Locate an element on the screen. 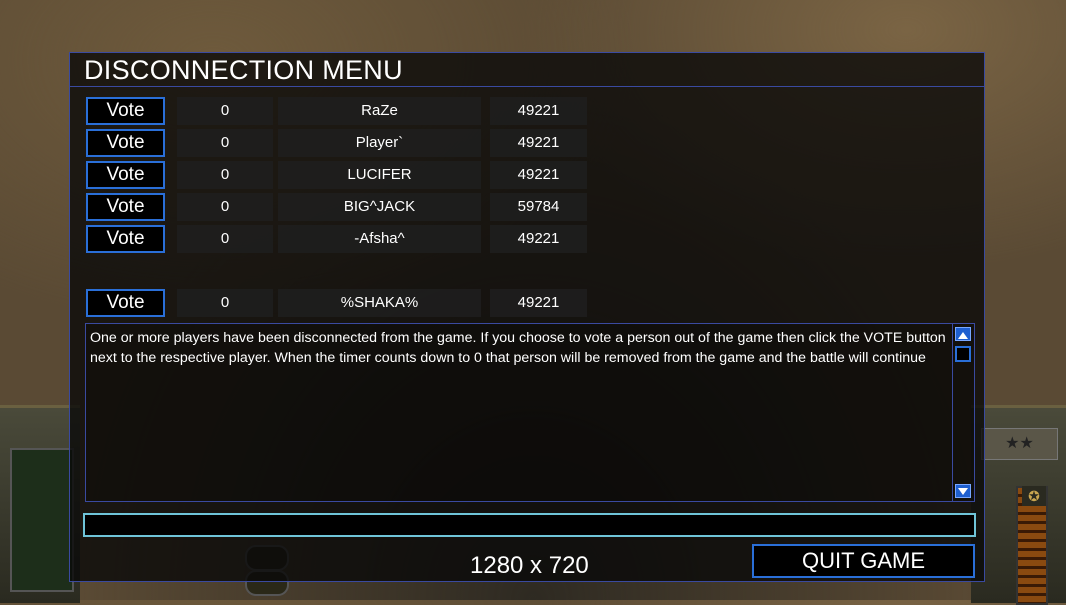  quit-game-button: QUIT GAME is located at coordinates (863, 561).